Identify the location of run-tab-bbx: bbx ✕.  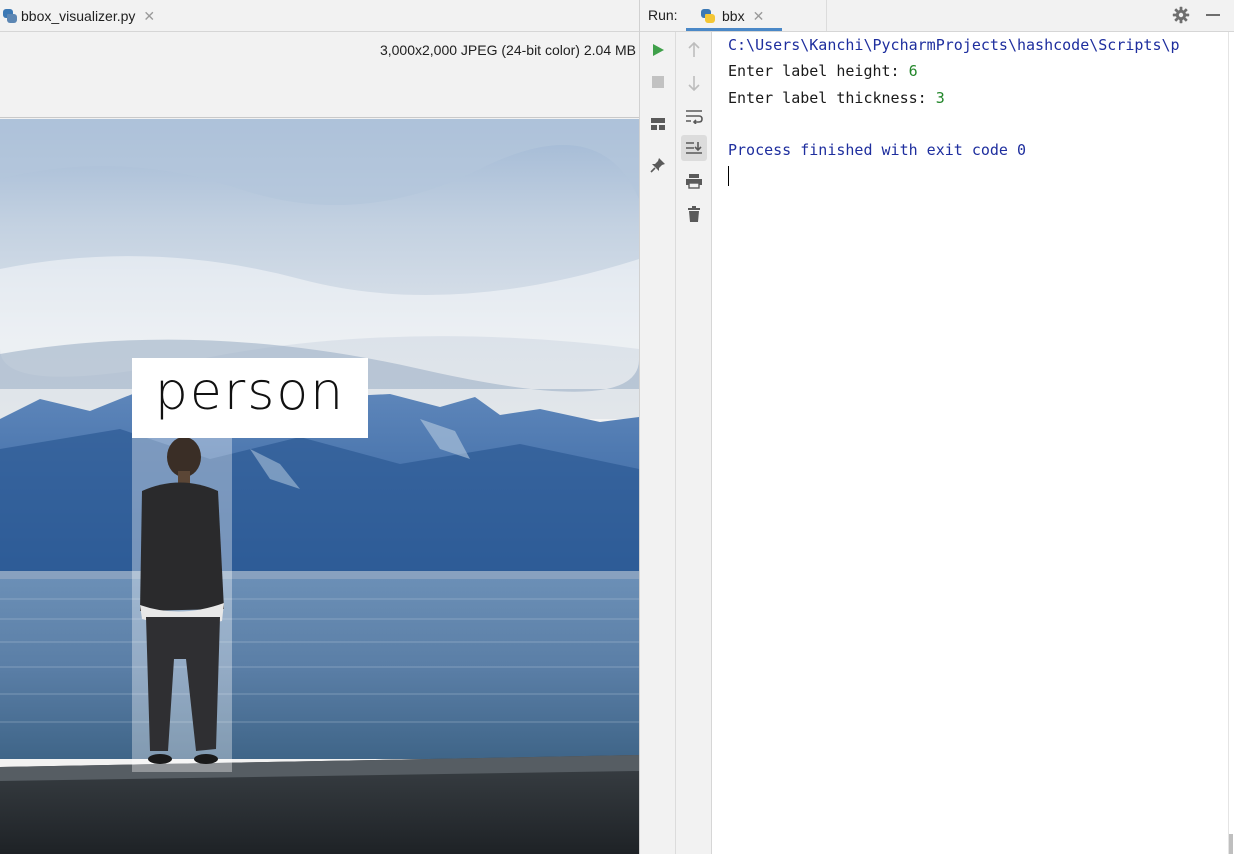
(734, 15).